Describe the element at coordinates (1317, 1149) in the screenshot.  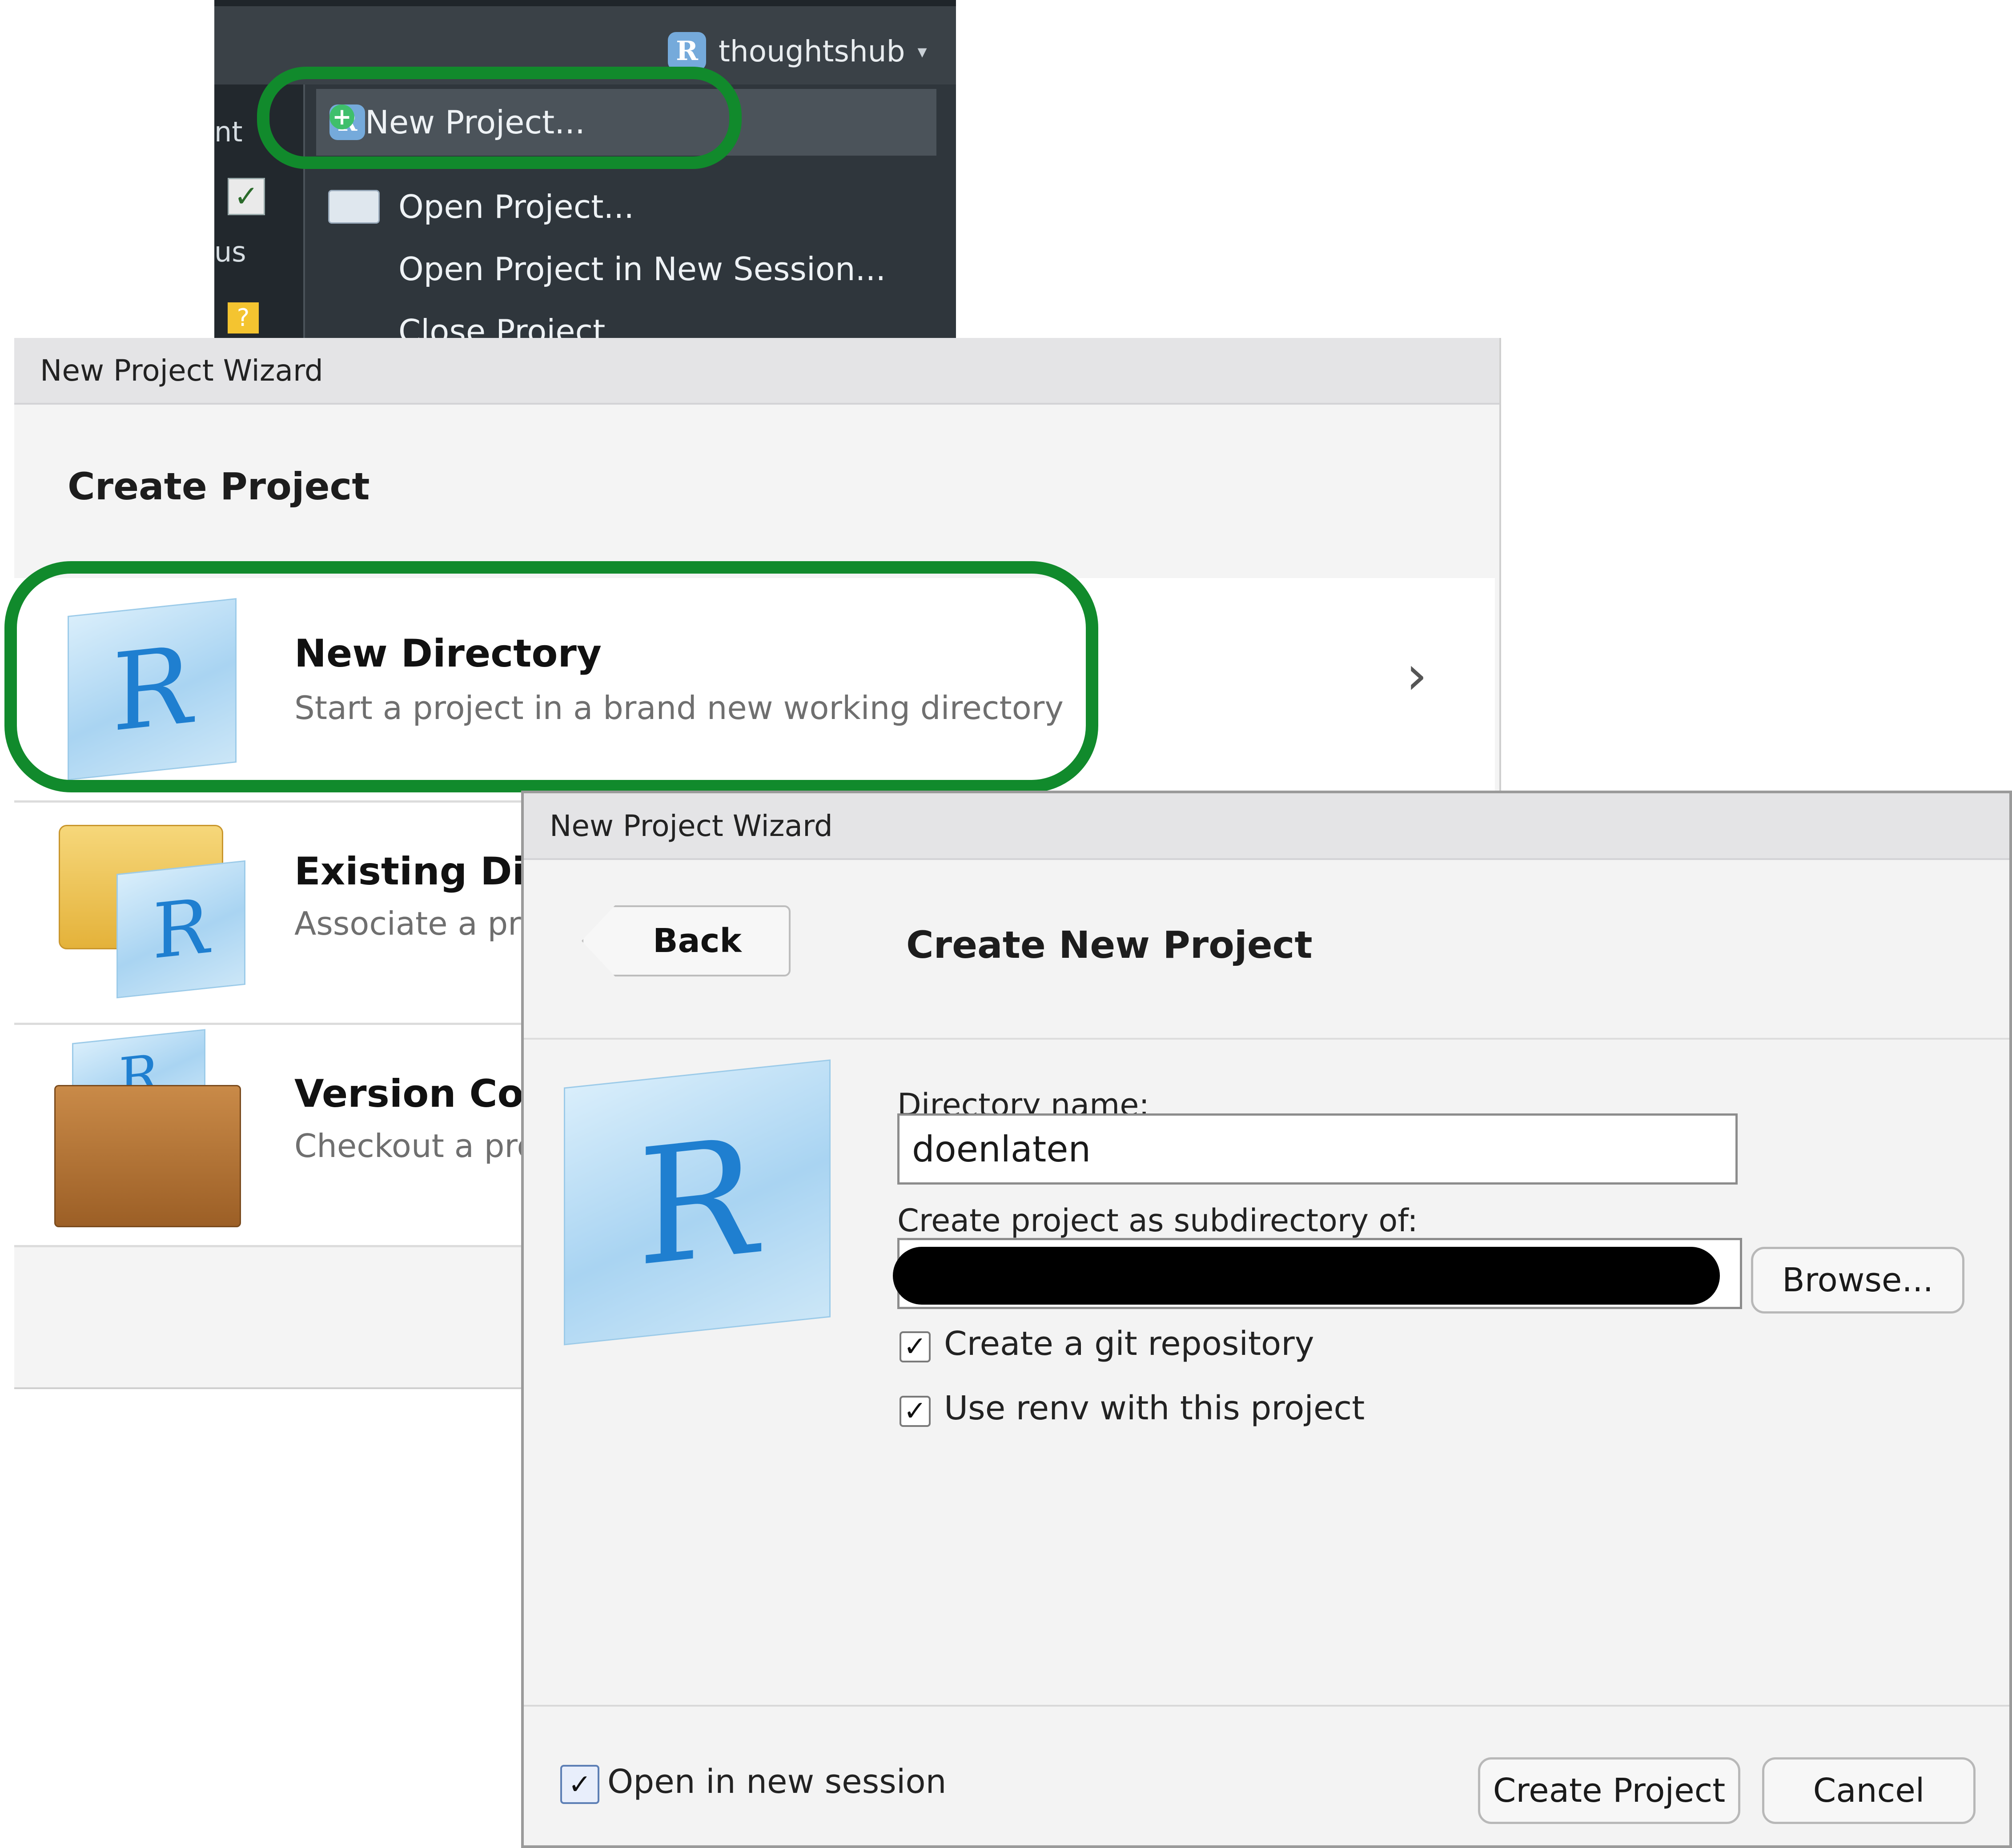
I see `directory-name-input: doenlaten` at that location.